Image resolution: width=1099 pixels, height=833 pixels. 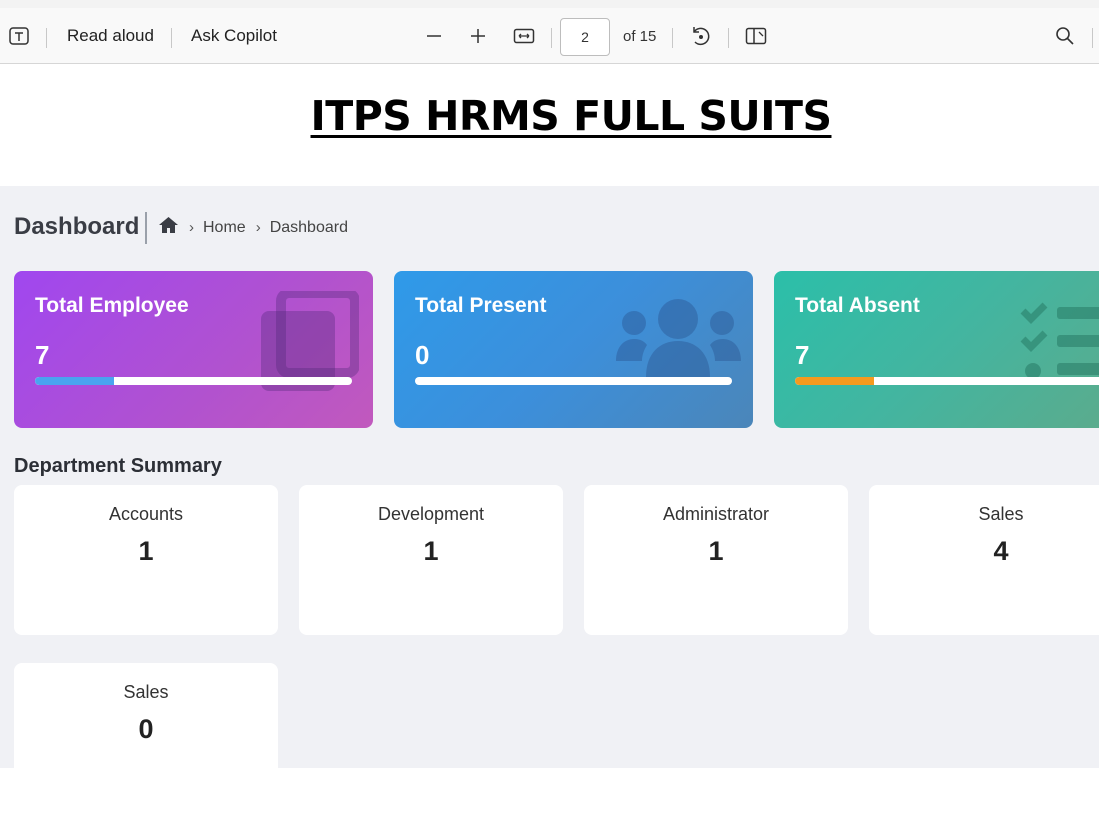 I want to click on stat-card-total-employee: Total Employee 7, so click(x=193, y=349).